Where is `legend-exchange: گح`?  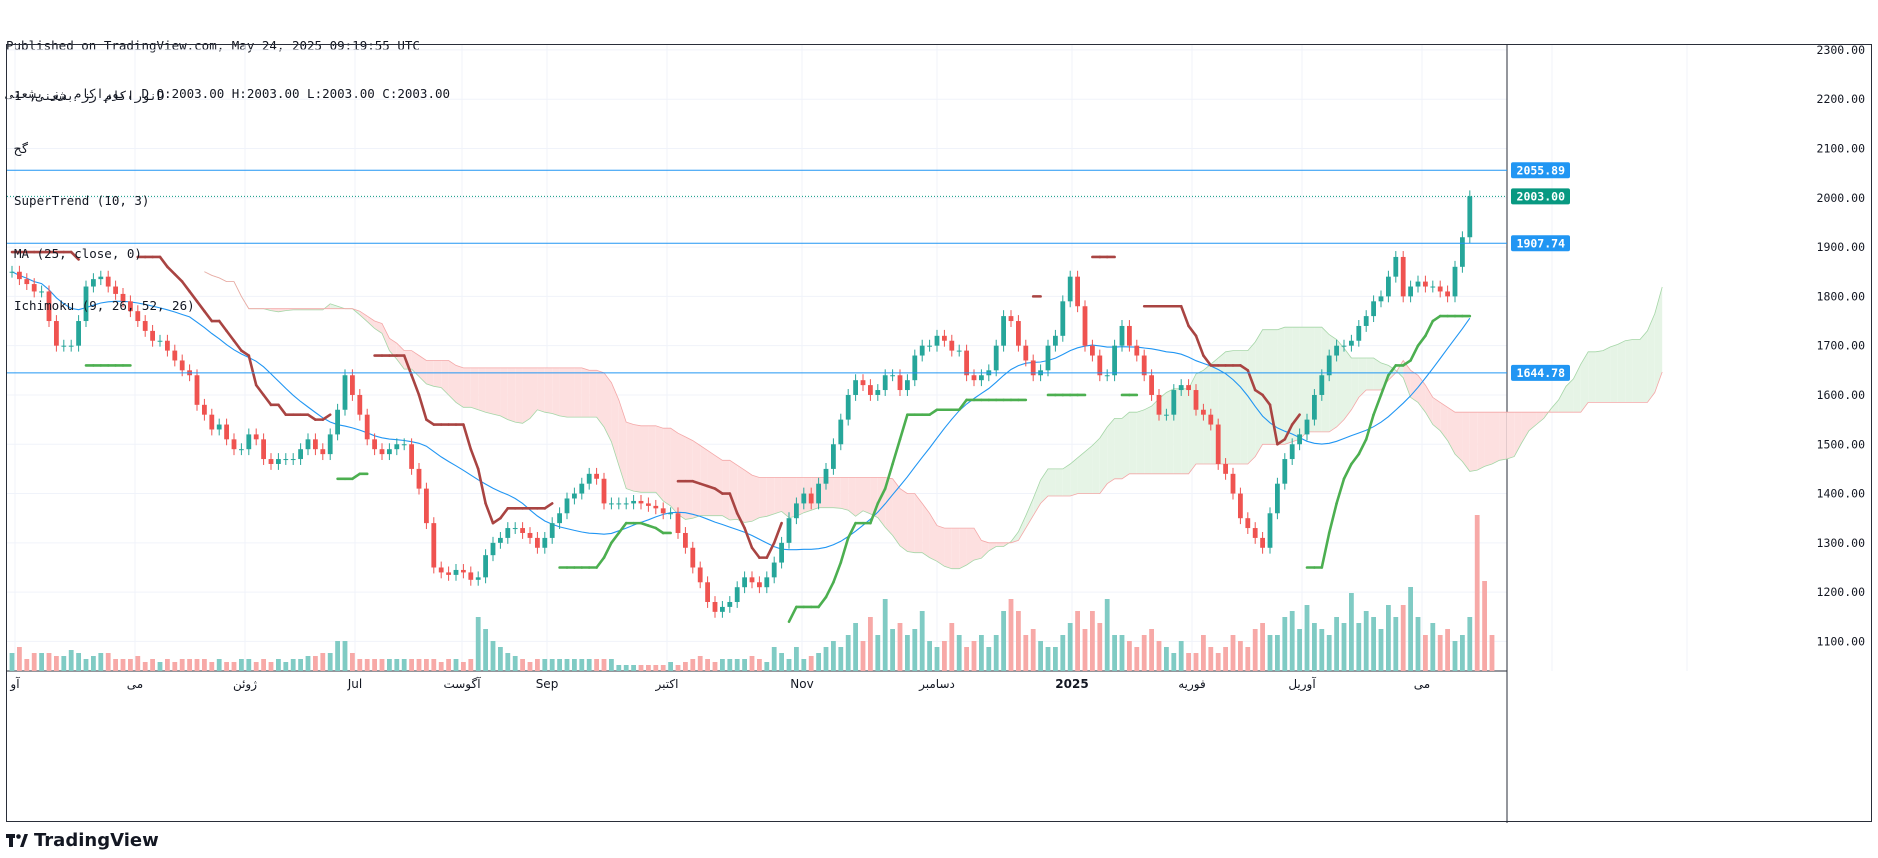 legend-exchange: گح is located at coordinates (22, 148).